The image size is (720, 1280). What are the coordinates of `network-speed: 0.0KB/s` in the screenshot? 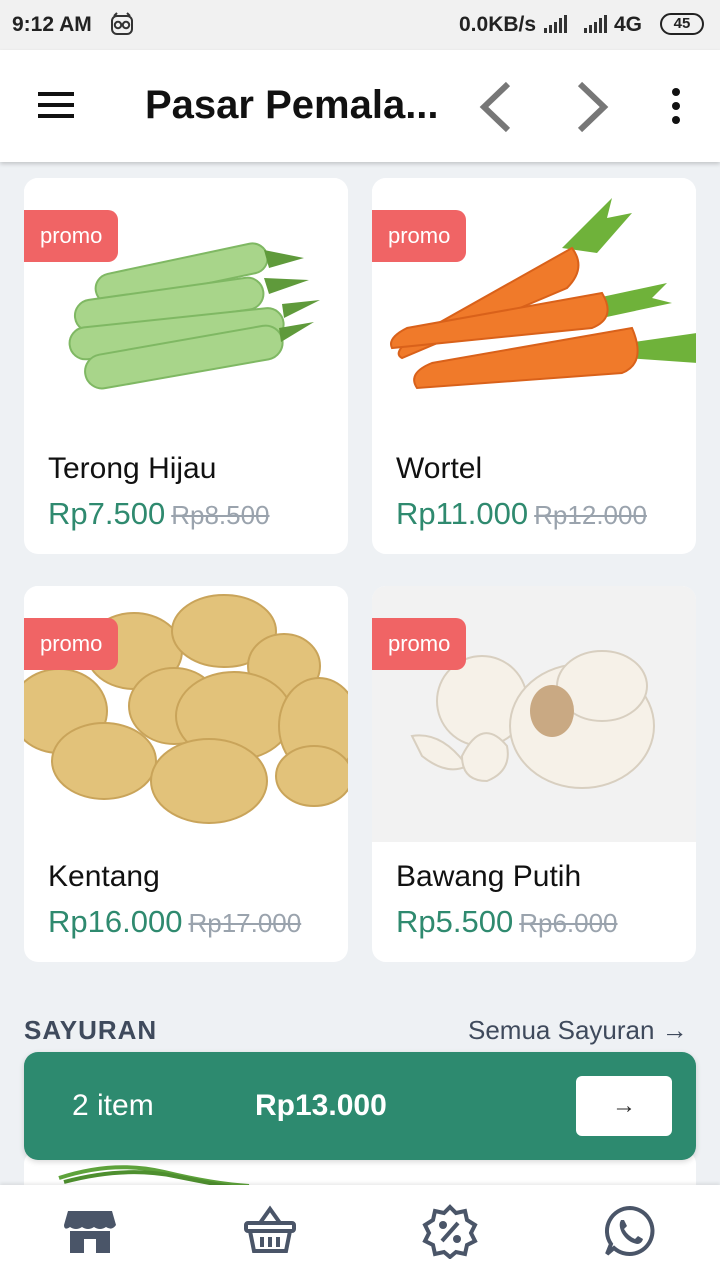 It's located at (498, 24).